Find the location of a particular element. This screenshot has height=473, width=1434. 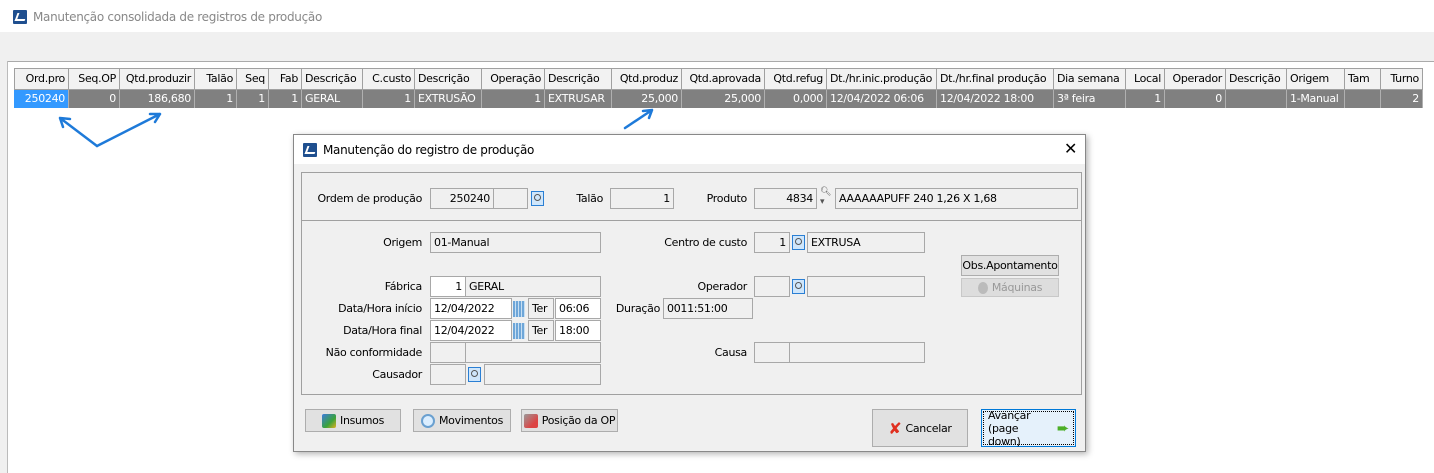

close-icon: ✕ is located at coordinates (1070, 148).